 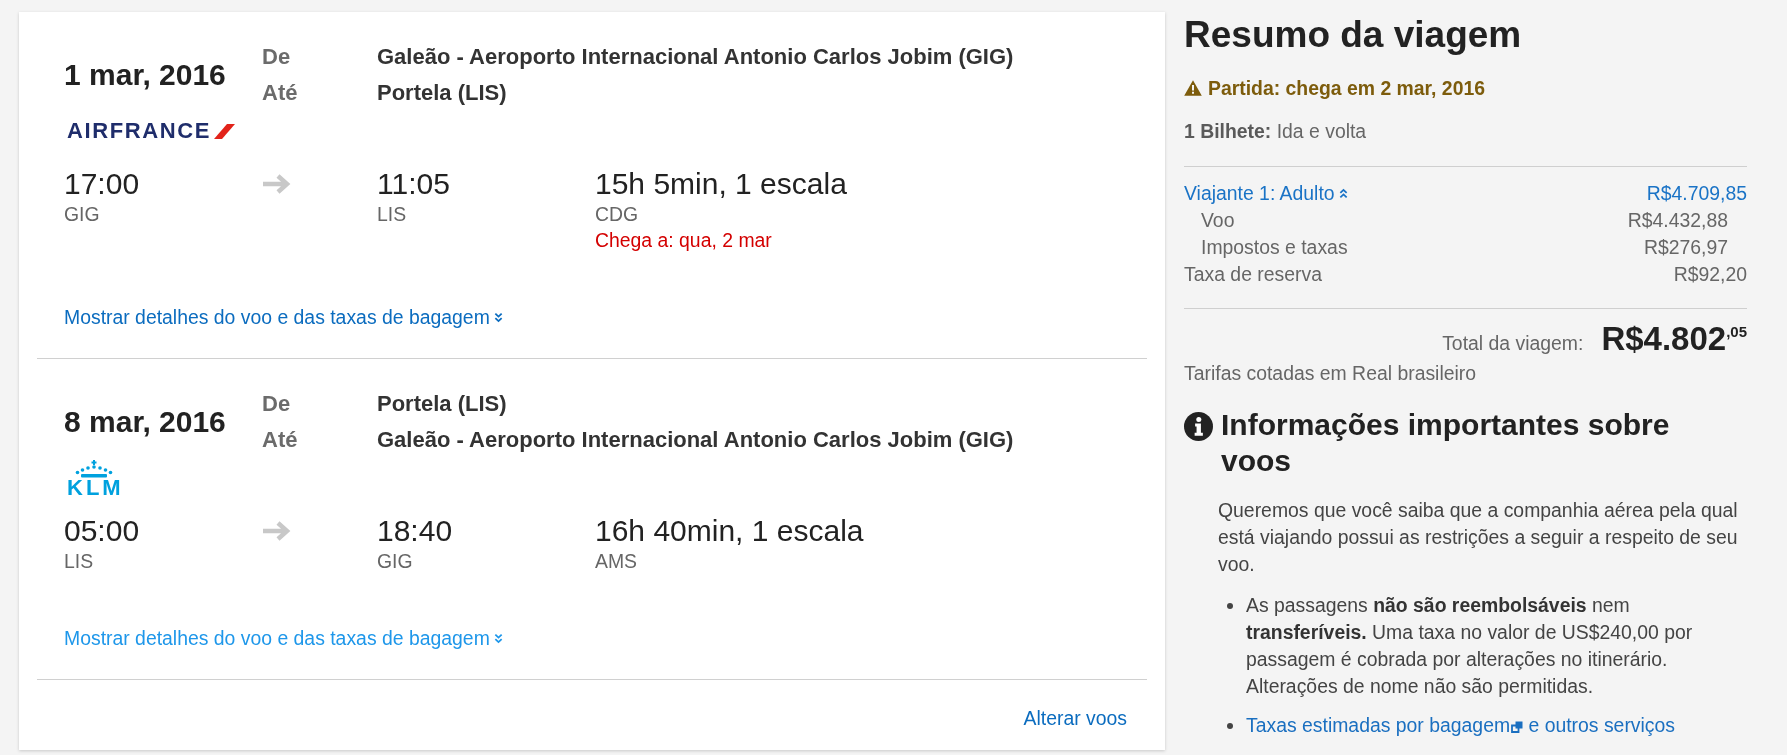 I want to click on destination-airport: Portela (LIS), so click(x=442, y=93).